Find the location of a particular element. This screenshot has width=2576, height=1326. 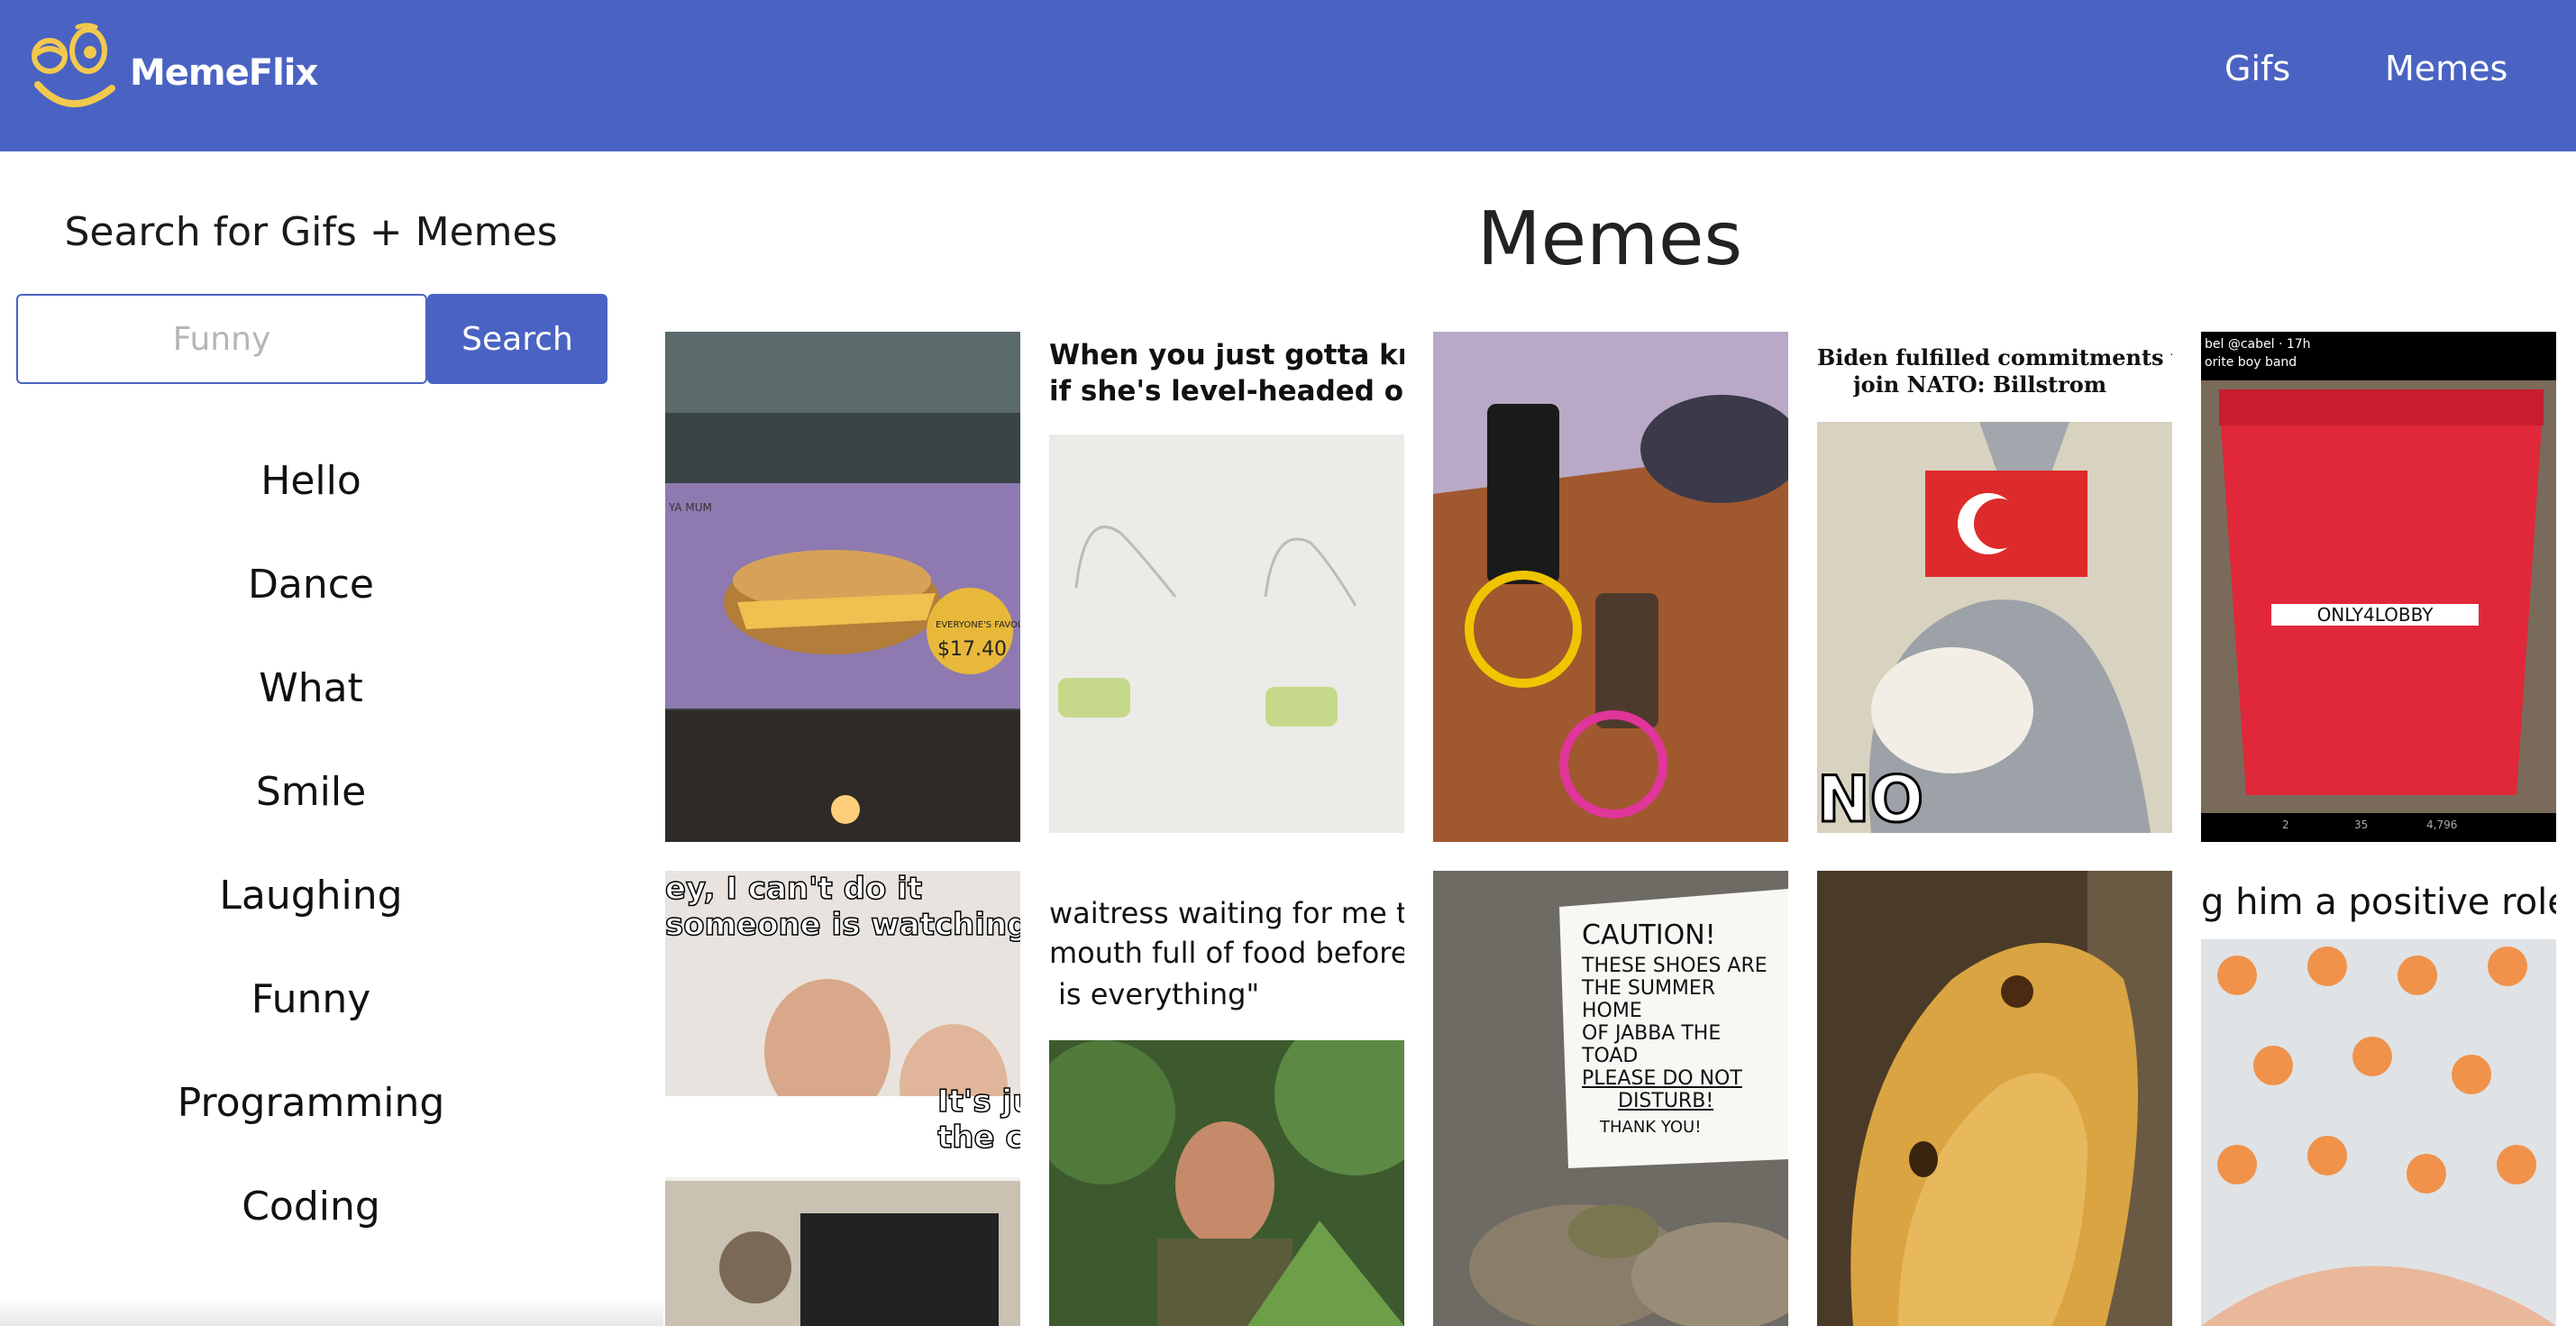

burger-sign-text: YA MUM is located at coordinates (690, 508).